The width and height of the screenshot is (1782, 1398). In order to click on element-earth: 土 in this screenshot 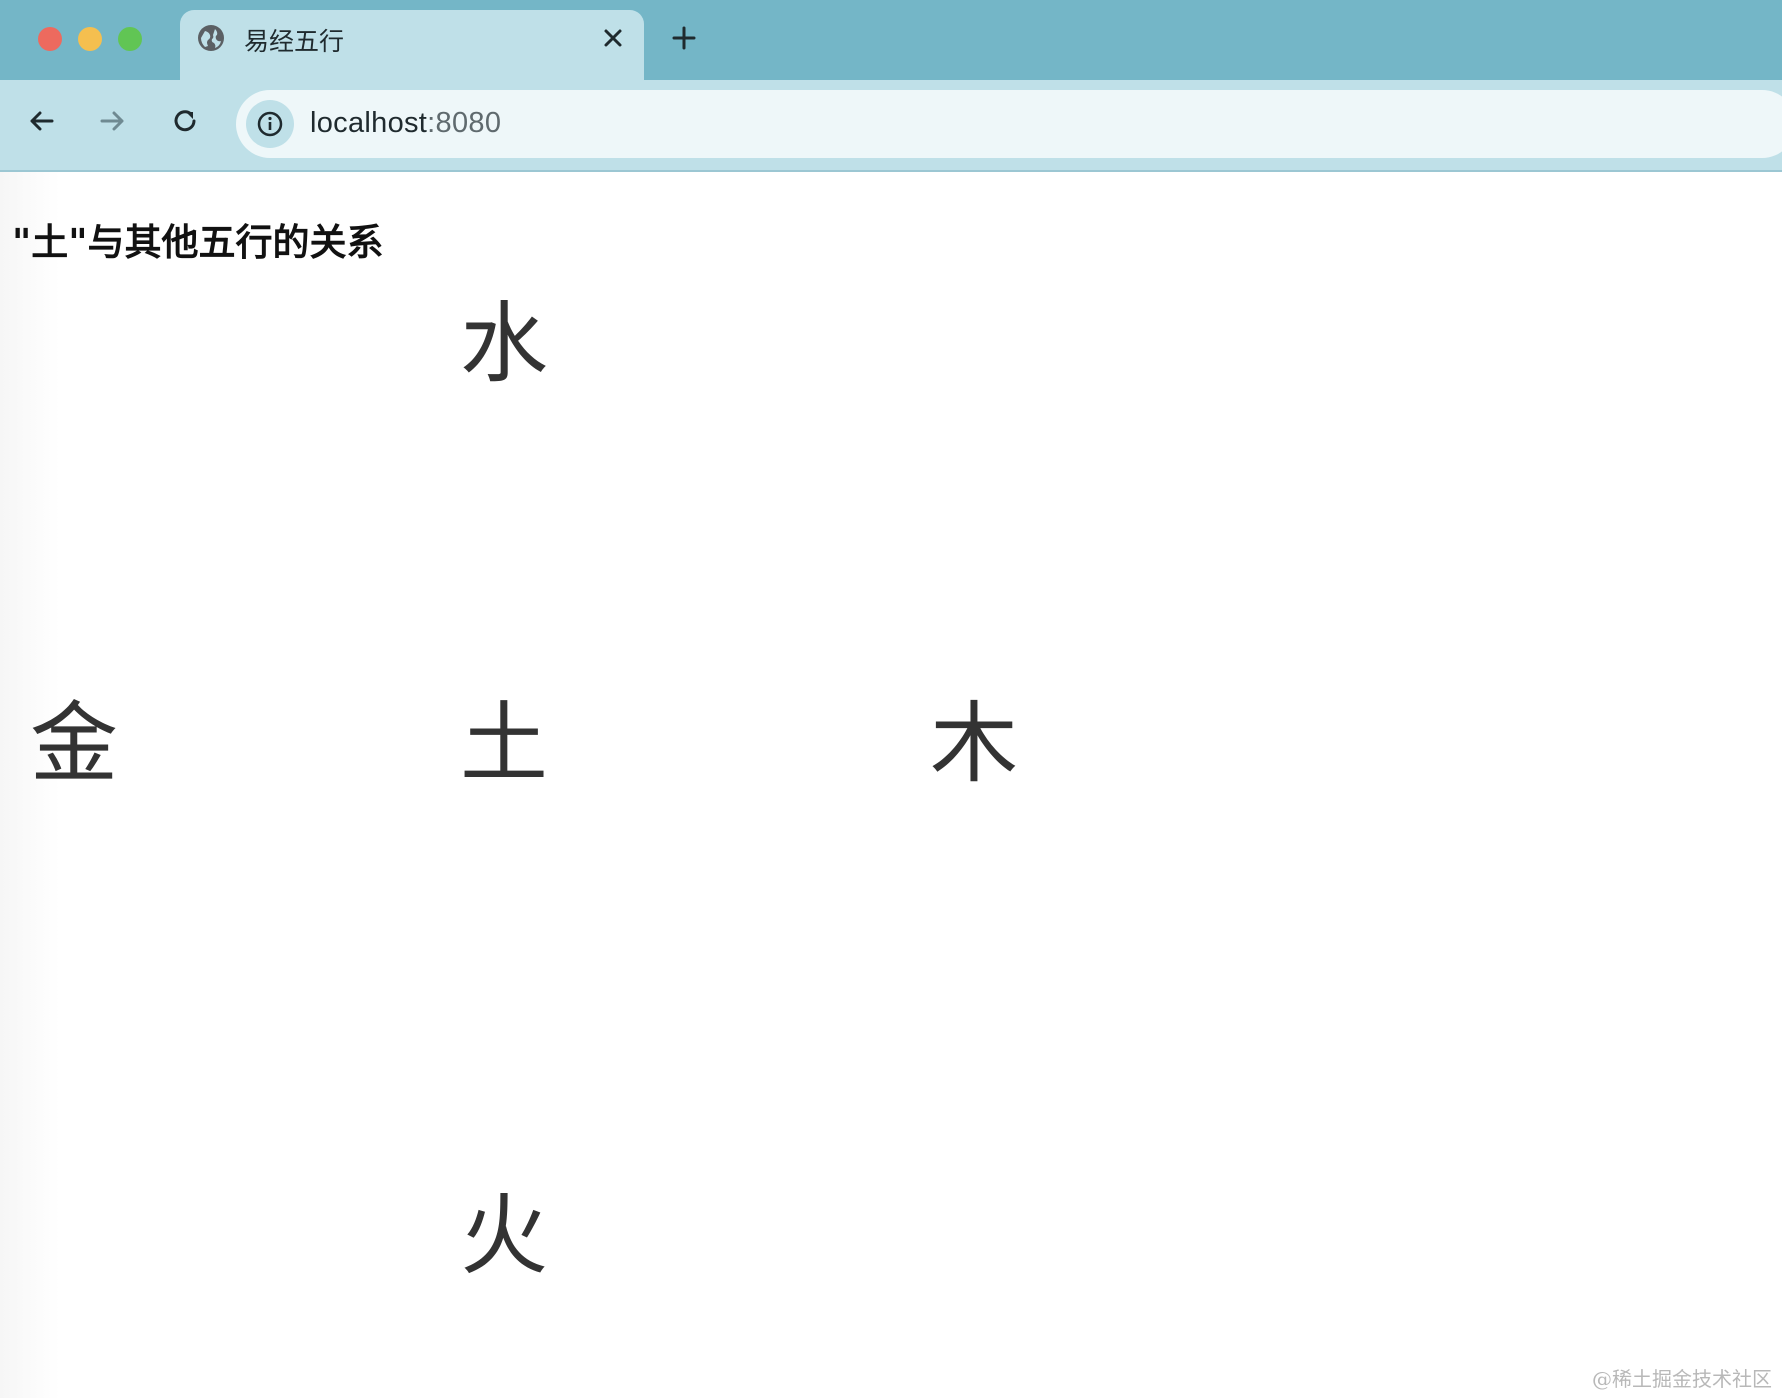, I will do `click(504, 743)`.